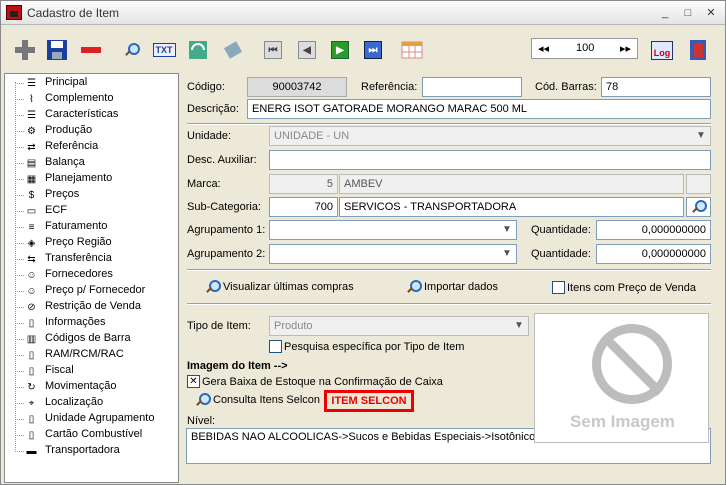 The height and width of the screenshot is (485, 726). What do you see at coordinates (621, 378) in the screenshot?
I see `item-image-placeholder: Sem Imagem` at bounding box center [621, 378].